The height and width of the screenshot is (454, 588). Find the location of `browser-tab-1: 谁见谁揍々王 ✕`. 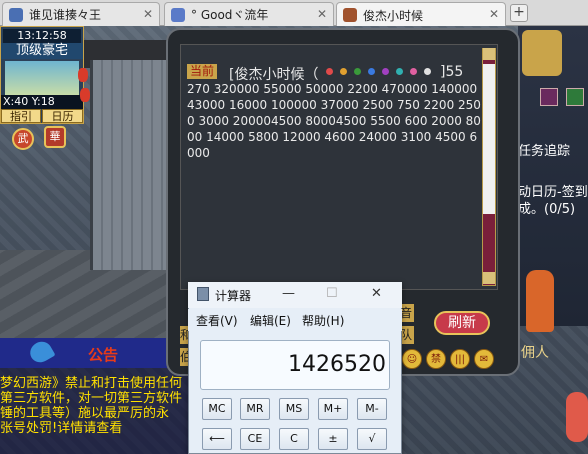

browser-tab-1: 谁见谁揍々王 ✕ is located at coordinates (81, 14).